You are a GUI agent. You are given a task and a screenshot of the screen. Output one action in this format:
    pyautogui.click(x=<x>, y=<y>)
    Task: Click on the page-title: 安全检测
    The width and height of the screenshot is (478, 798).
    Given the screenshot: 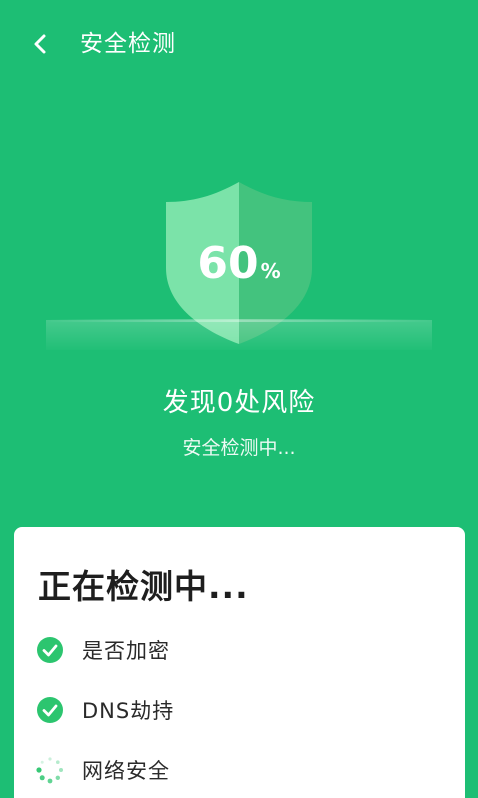 What is the action you would take?
    pyautogui.click(x=128, y=44)
    